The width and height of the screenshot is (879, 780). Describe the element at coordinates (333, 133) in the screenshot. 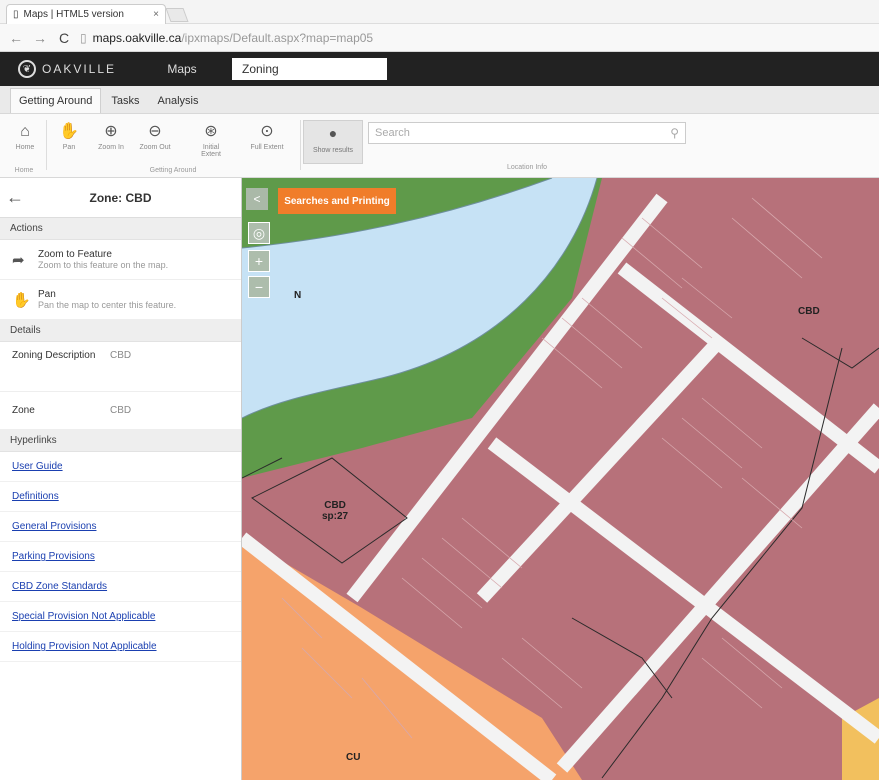

I see `location-pin-icon: ●` at that location.